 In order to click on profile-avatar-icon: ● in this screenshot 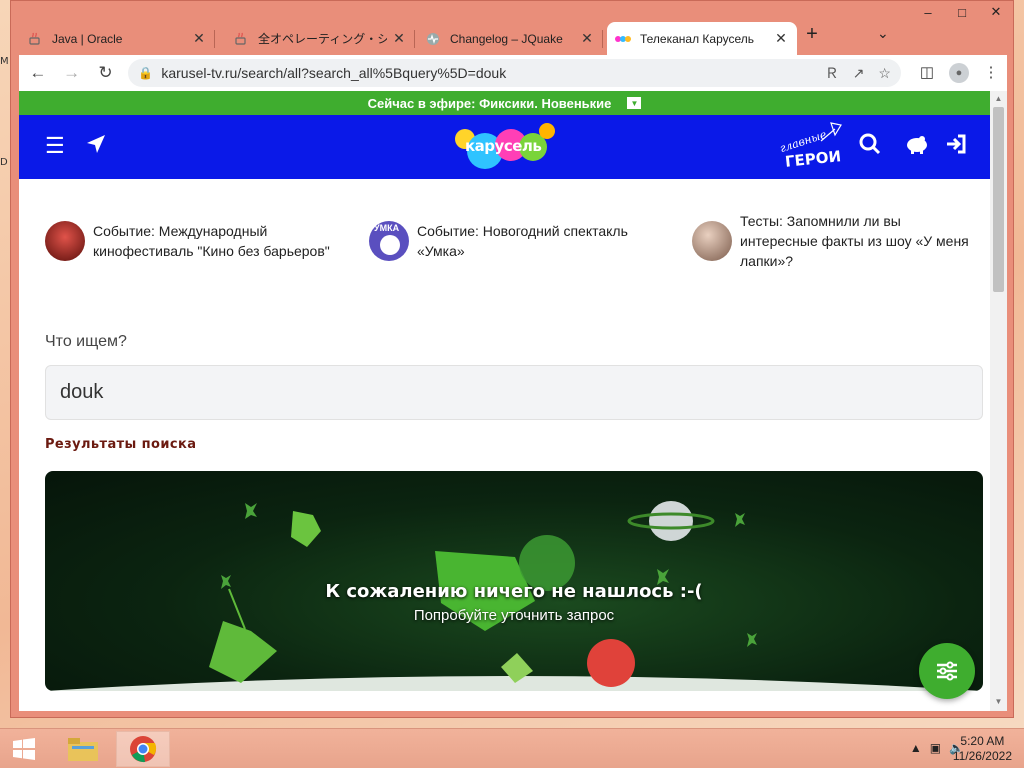, I will do `click(958, 73)`.